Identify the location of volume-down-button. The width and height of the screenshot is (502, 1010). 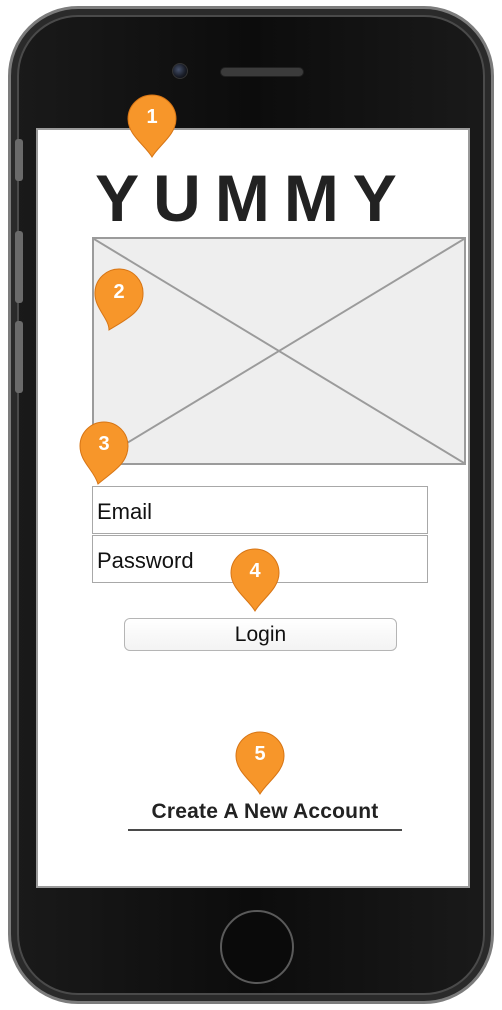
(19, 357).